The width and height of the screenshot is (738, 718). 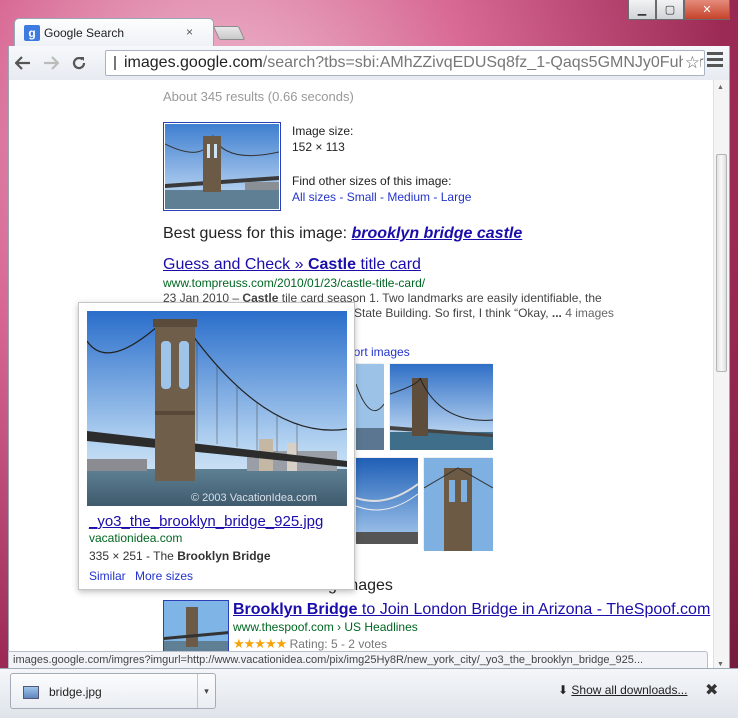 I want to click on back-arrow-icon, so click(x=22, y=63).